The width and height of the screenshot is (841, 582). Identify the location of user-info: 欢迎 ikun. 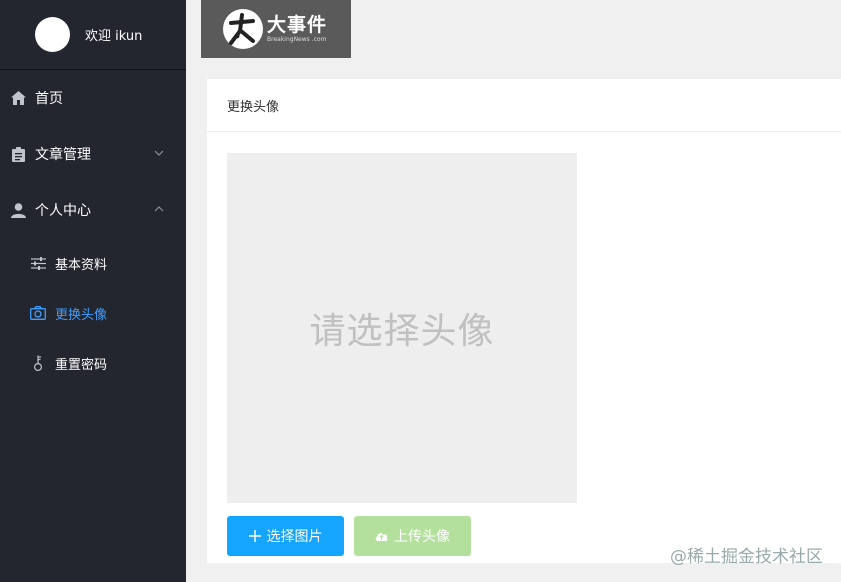
(93, 35).